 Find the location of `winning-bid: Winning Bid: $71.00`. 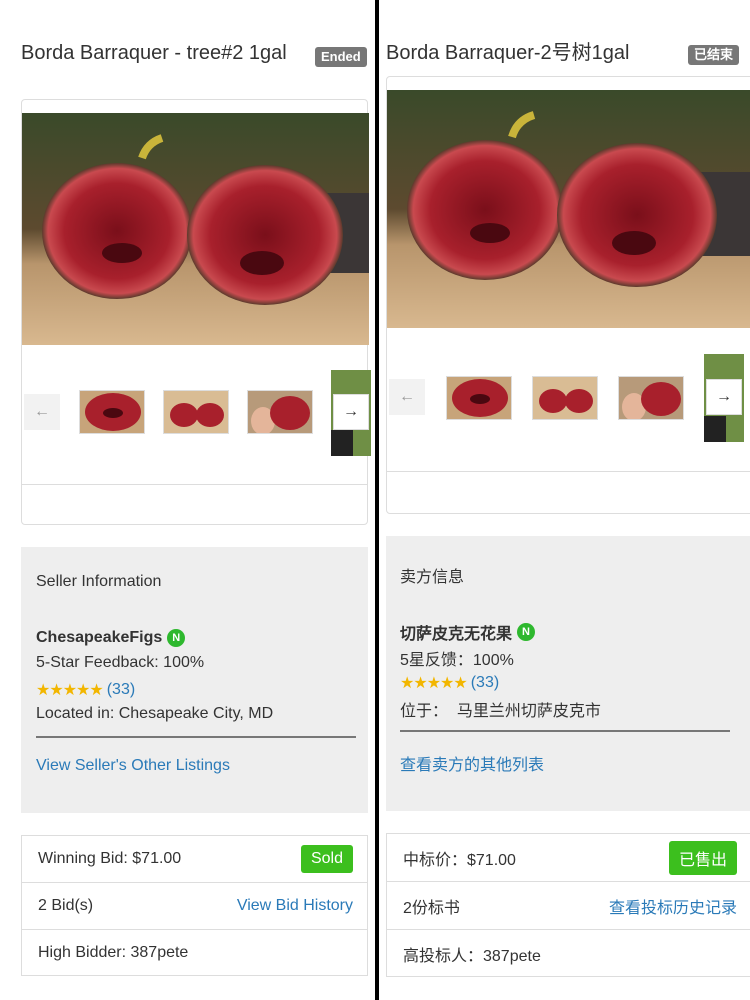

winning-bid: Winning Bid: $71.00 is located at coordinates (110, 858).